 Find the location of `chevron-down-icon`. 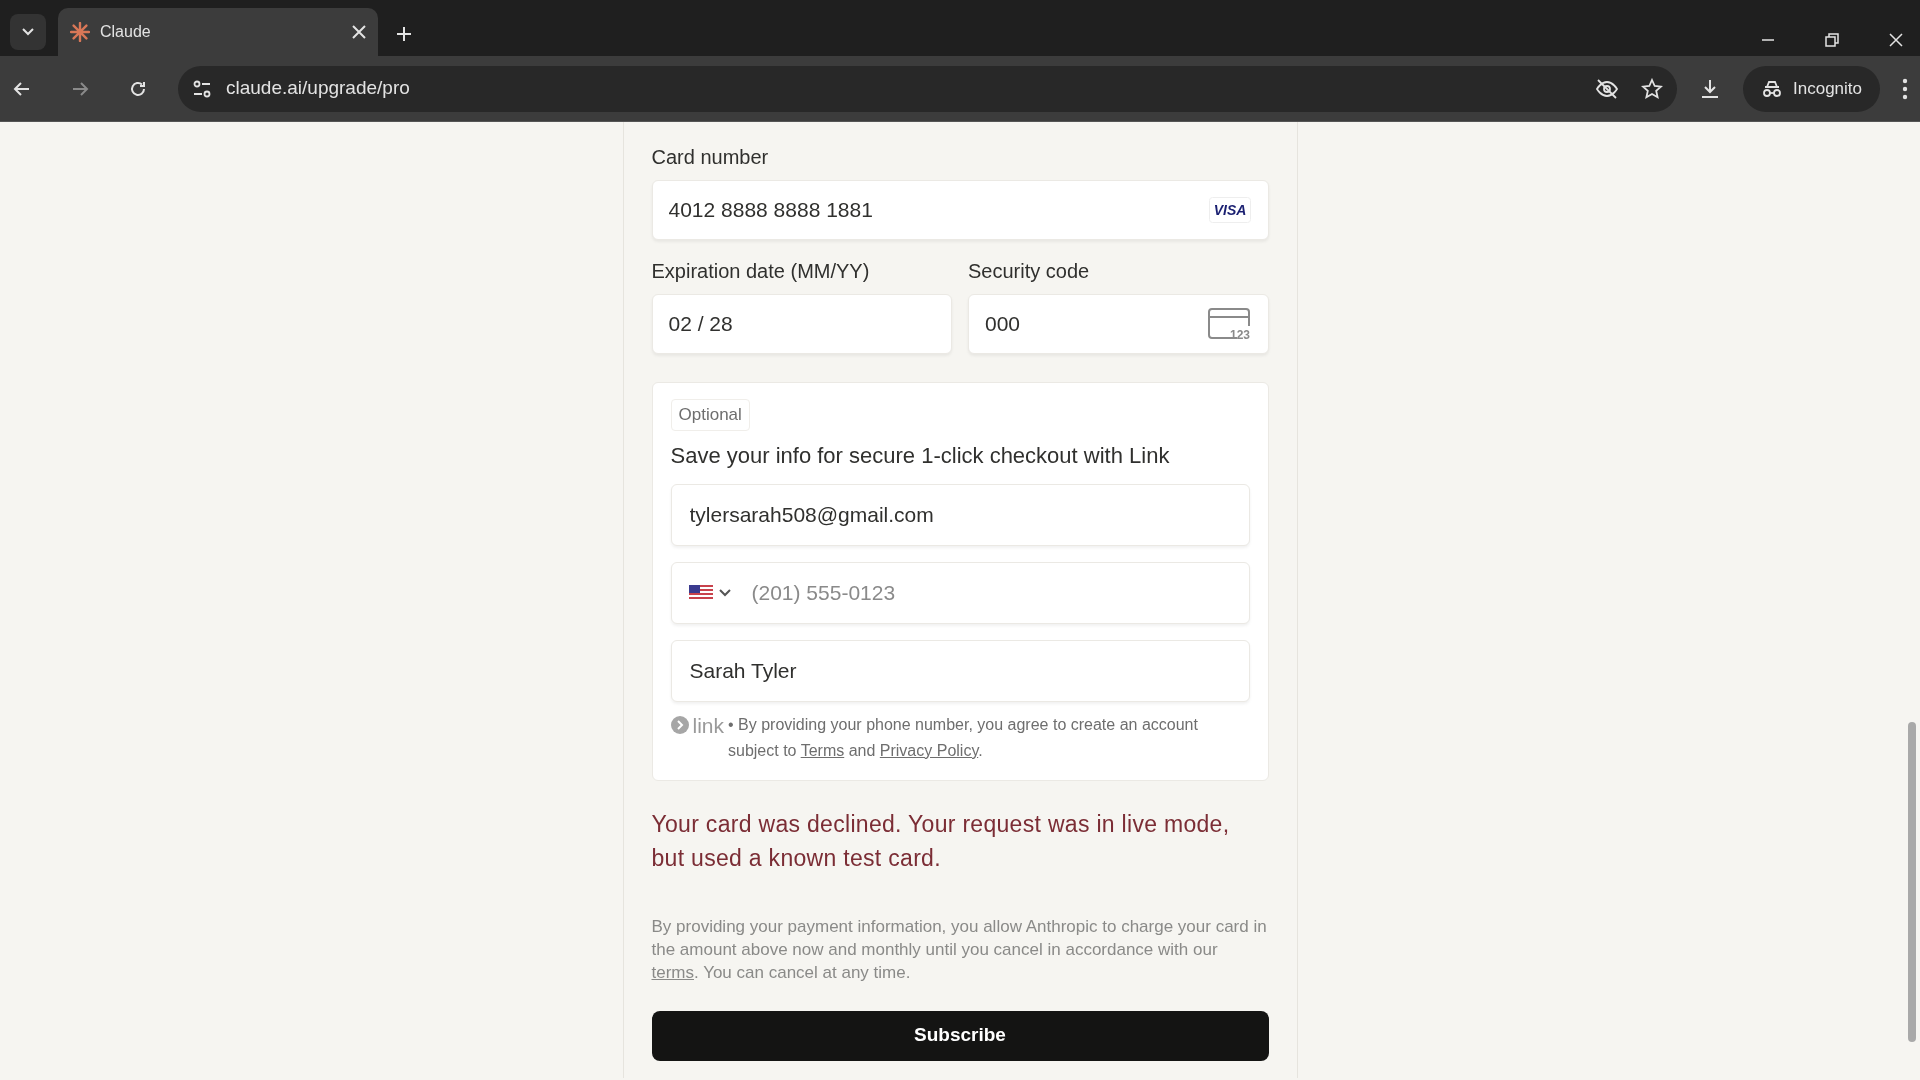

chevron-down-icon is located at coordinates (28, 32).